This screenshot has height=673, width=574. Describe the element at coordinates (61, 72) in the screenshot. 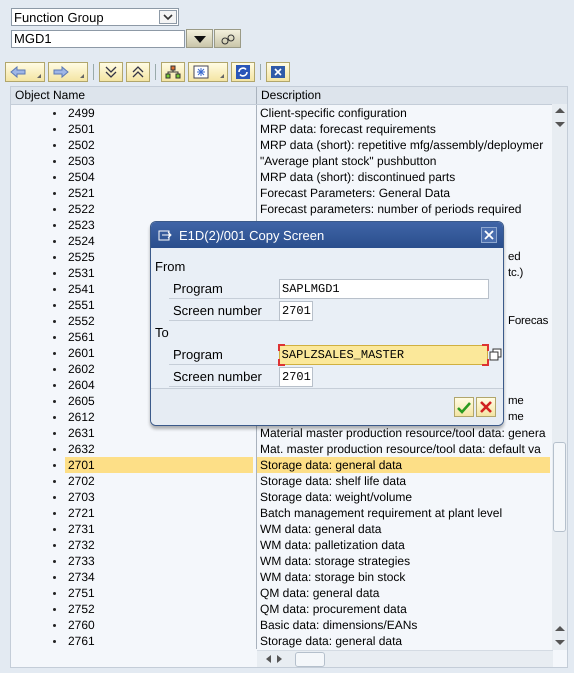

I see `arrow-right-icon` at that location.